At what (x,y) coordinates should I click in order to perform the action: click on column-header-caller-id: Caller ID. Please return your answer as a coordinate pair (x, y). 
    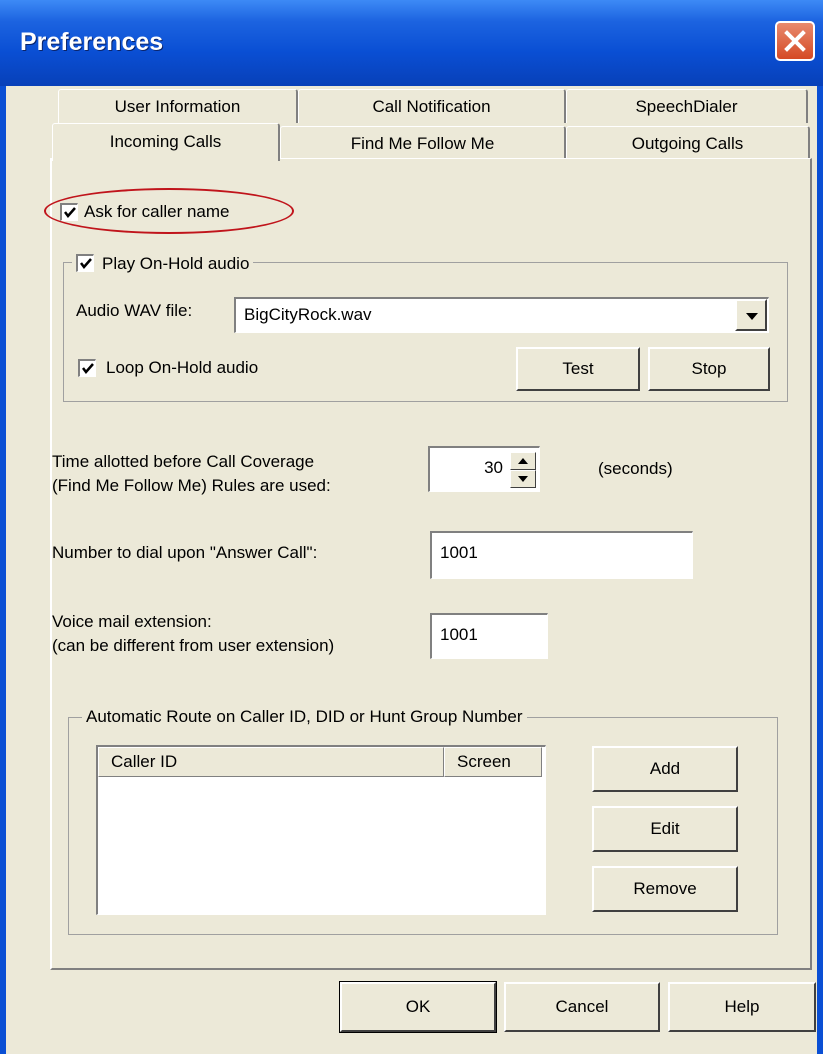
    Looking at the image, I should click on (271, 762).